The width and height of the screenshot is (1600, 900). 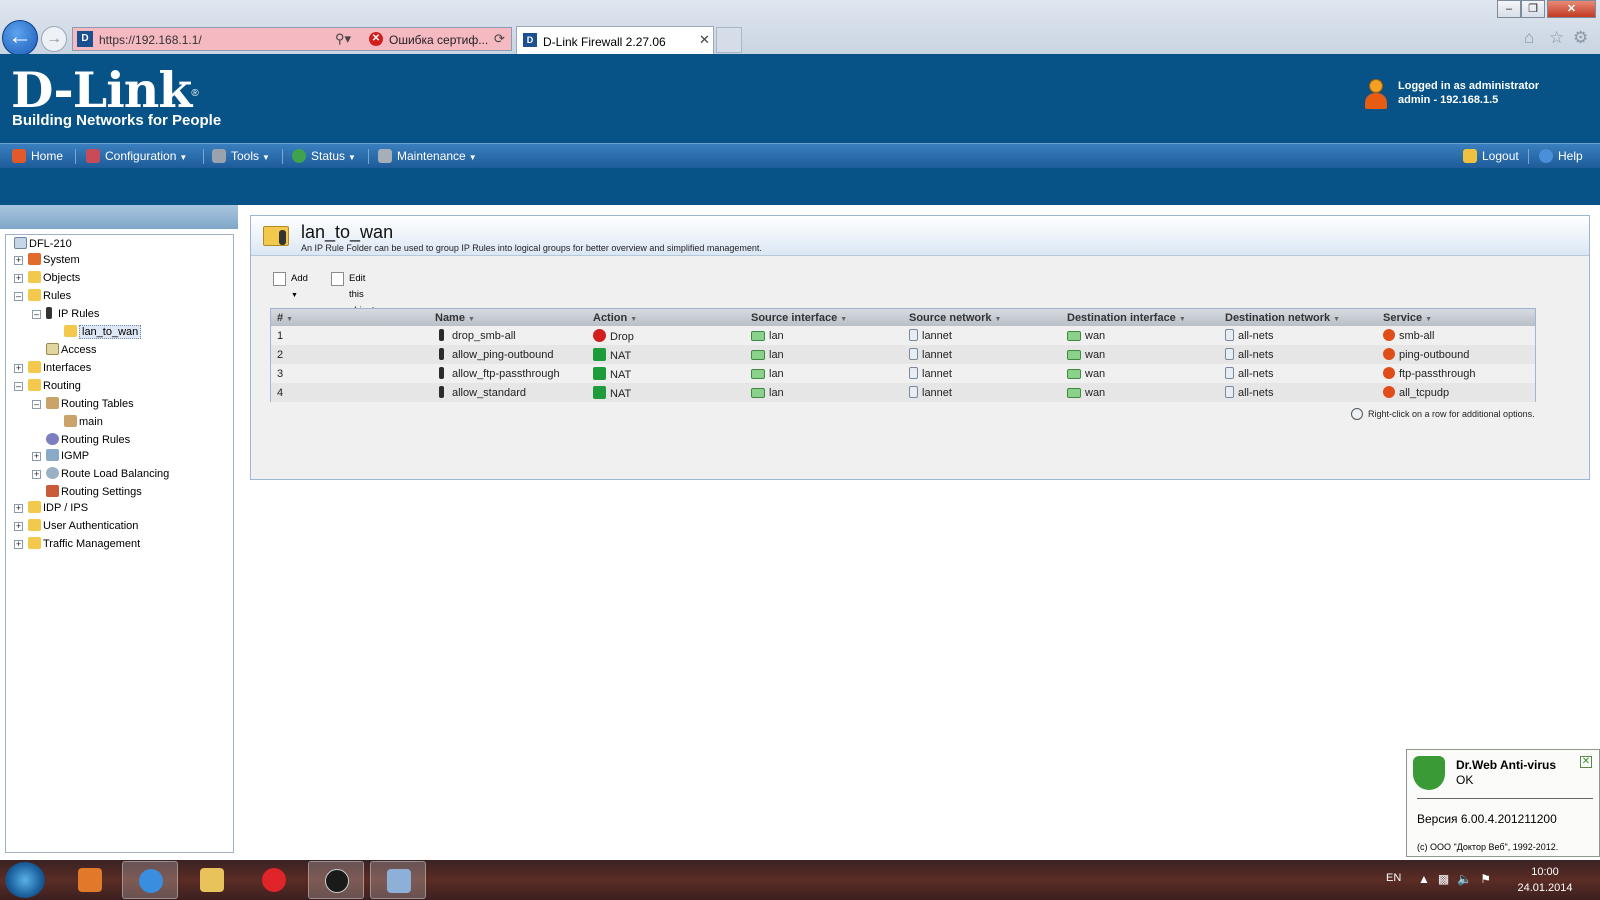 I want to click on service: ftp-passthrough, so click(x=1456, y=373).